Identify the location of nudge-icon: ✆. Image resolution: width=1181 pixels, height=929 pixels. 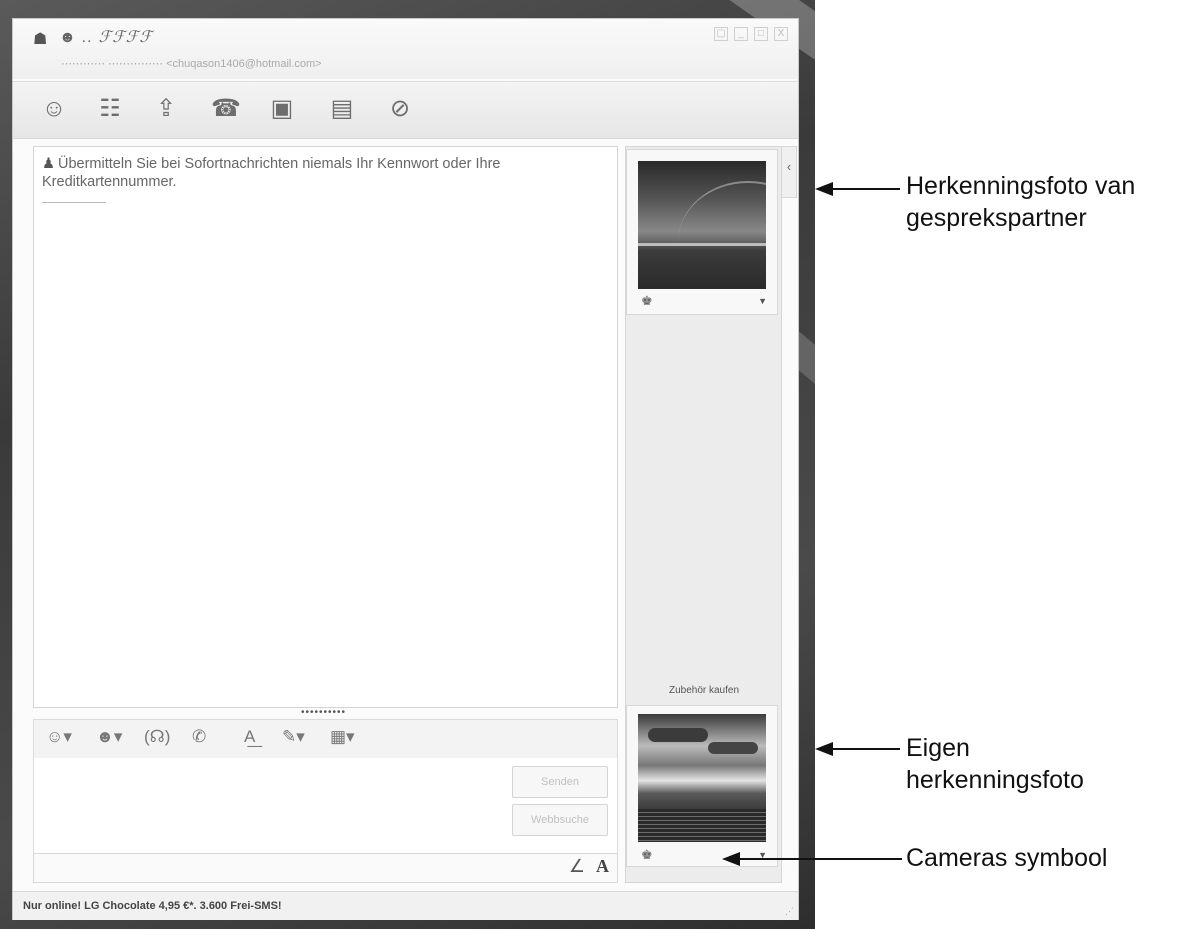
(199, 737).